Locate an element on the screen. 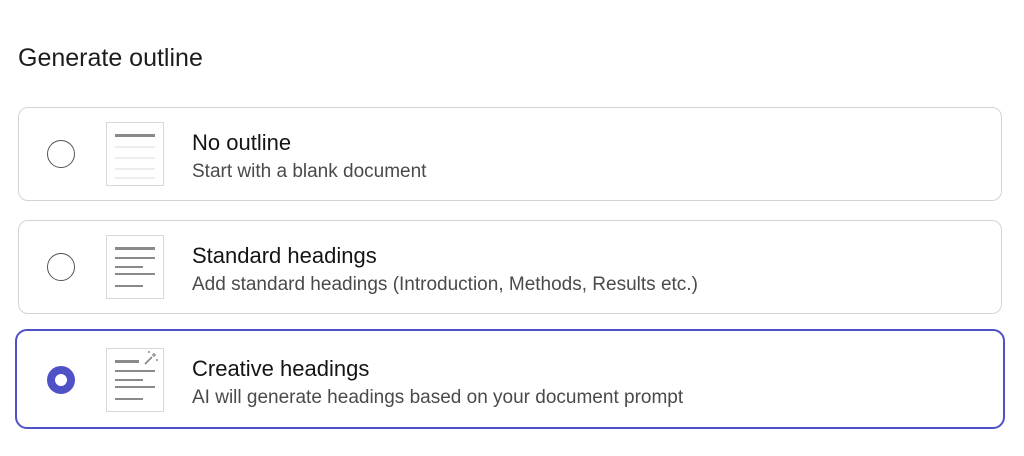 This screenshot has height=456, width=1024. blank-document-icon is located at coordinates (135, 154).